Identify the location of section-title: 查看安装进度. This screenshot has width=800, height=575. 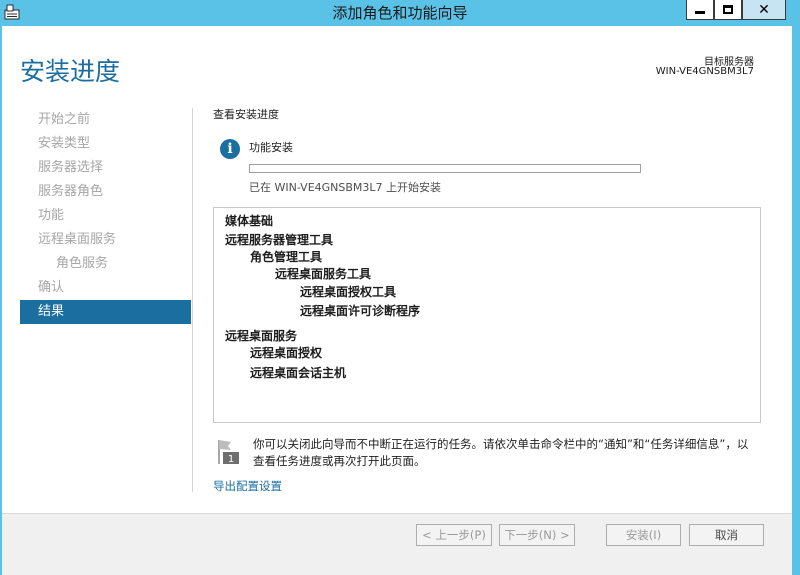
(246, 114).